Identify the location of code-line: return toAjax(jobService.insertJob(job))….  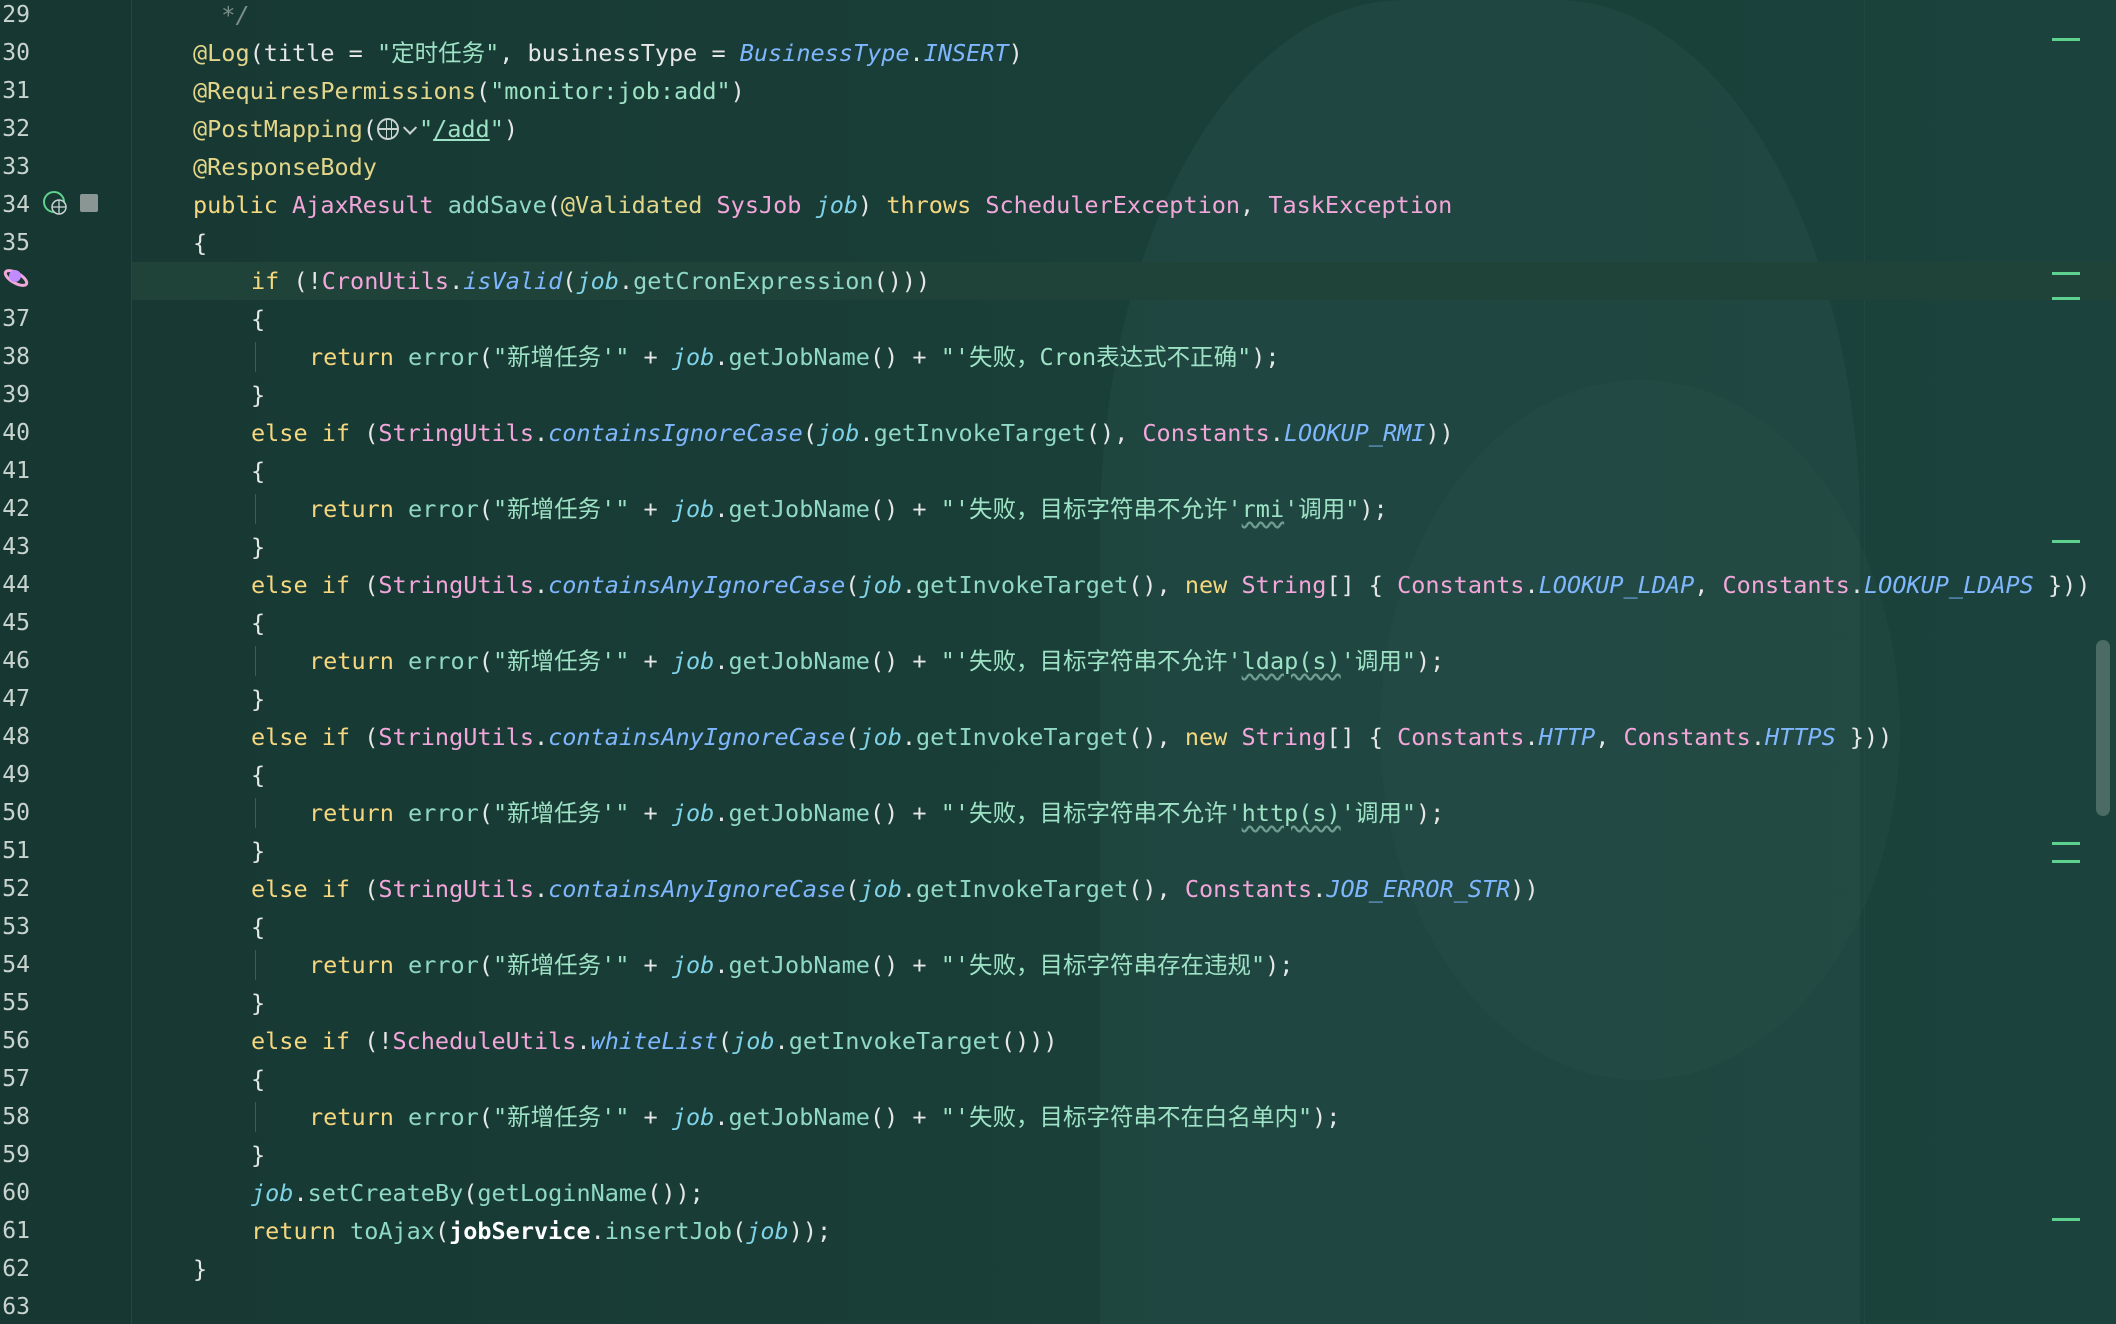
(541, 1231).